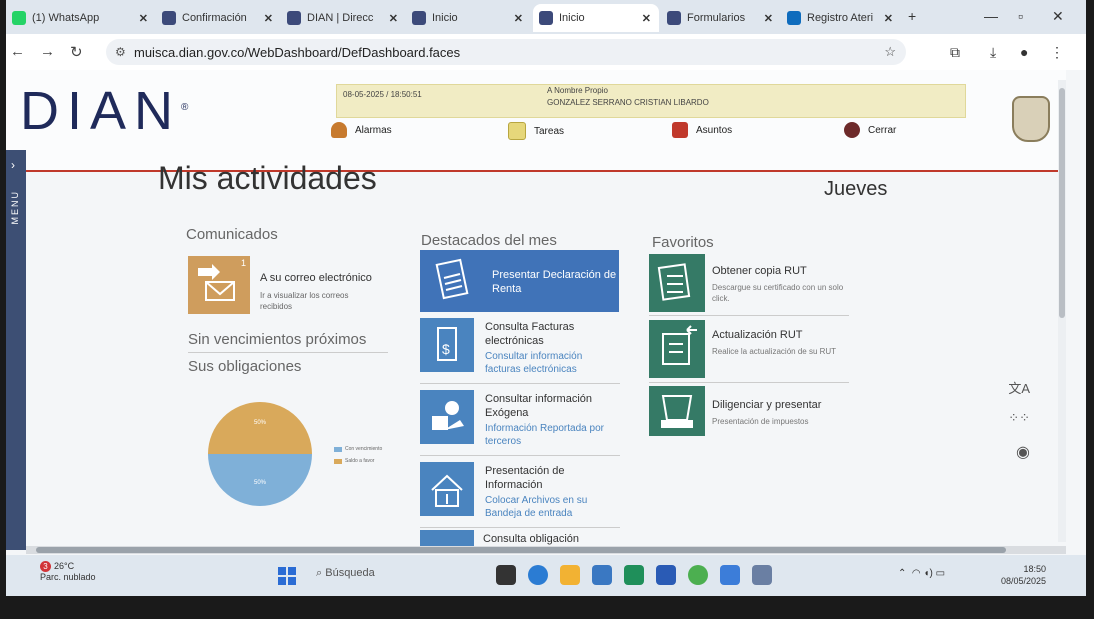 The height and width of the screenshot is (619, 1094). I want to click on tasks-icon, so click(517, 131).